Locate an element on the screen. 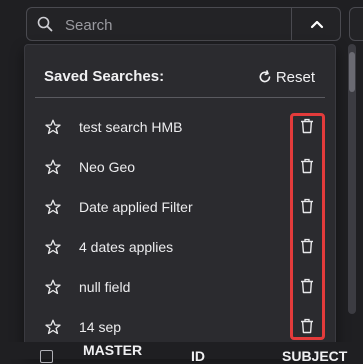  background-left is located at coordinates (12, 193).